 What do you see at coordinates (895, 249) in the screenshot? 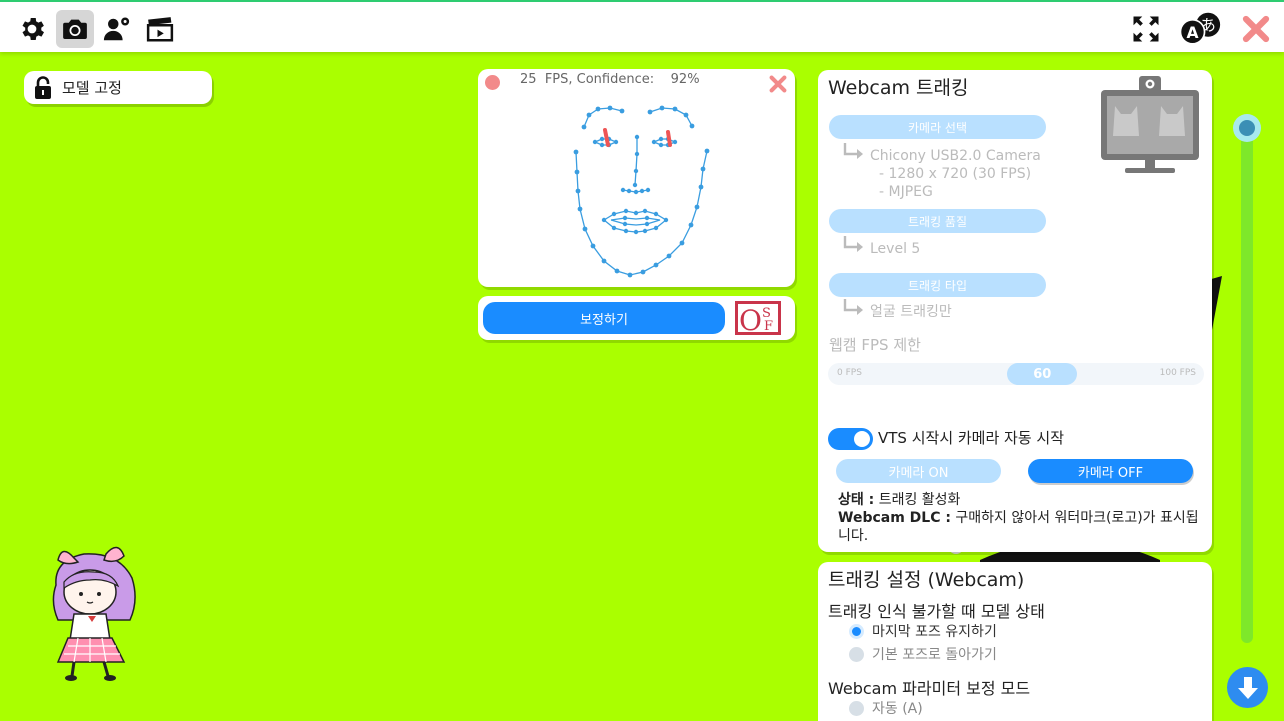
I see `tracking-quality-value: Level 5` at bounding box center [895, 249].